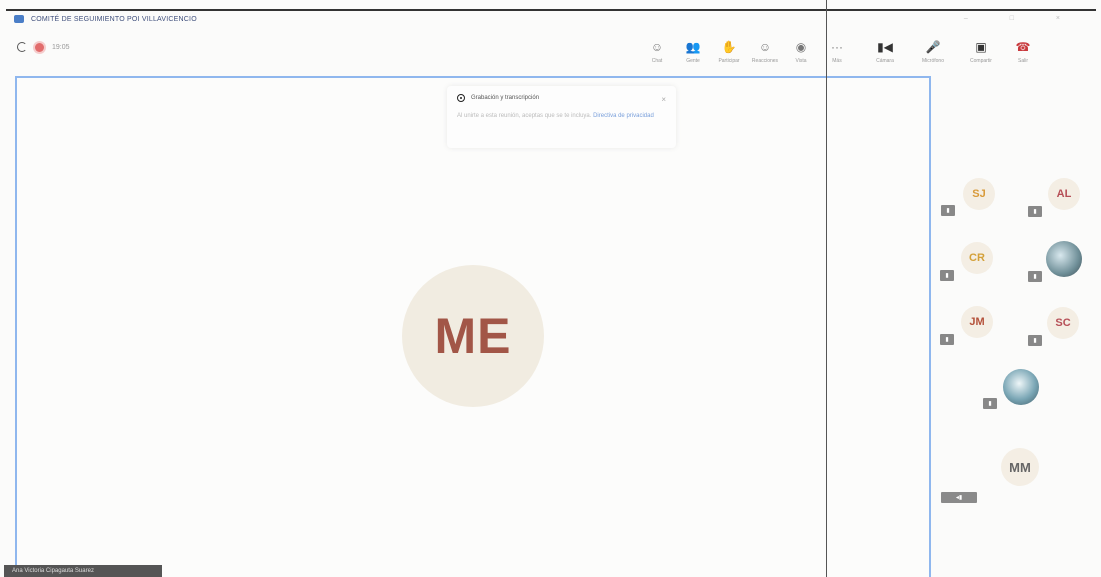 Image resolution: width=1101 pixels, height=577 pixels. Describe the element at coordinates (22, 47) in the screenshot. I see `refresh-icon` at that location.